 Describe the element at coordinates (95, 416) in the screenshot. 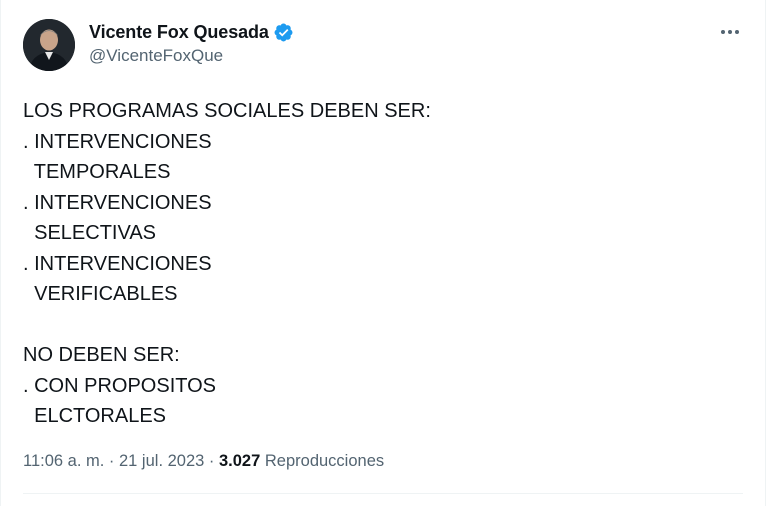

I see `tweet-line: ELCTORALES` at that location.